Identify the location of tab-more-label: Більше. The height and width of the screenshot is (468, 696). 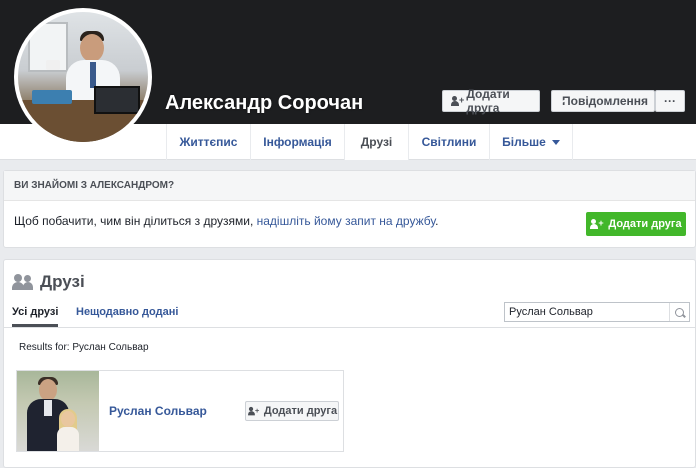
(524, 142).